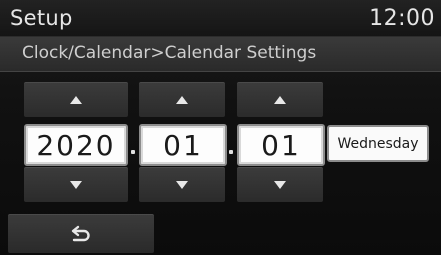  I want to click on return-arrow-icon, so click(80, 233).